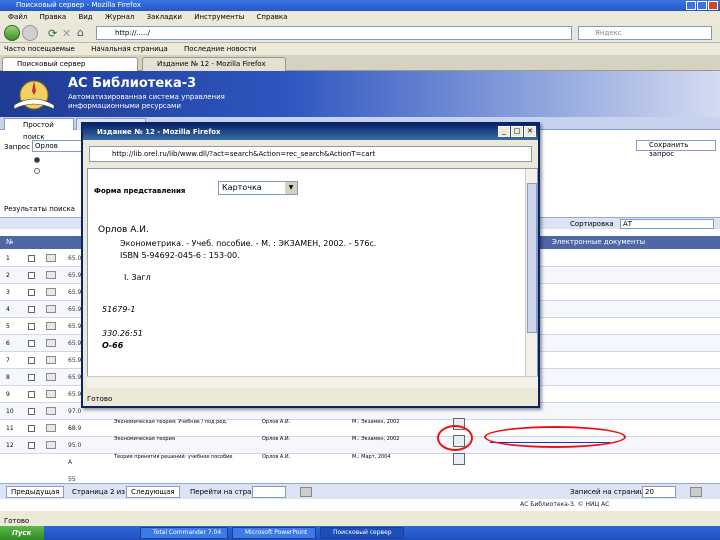 The width and height of the screenshot is (720, 540). Describe the element at coordinates (39, 209) in the screenshot. I see `results-label: Результаты поиска` at that location.